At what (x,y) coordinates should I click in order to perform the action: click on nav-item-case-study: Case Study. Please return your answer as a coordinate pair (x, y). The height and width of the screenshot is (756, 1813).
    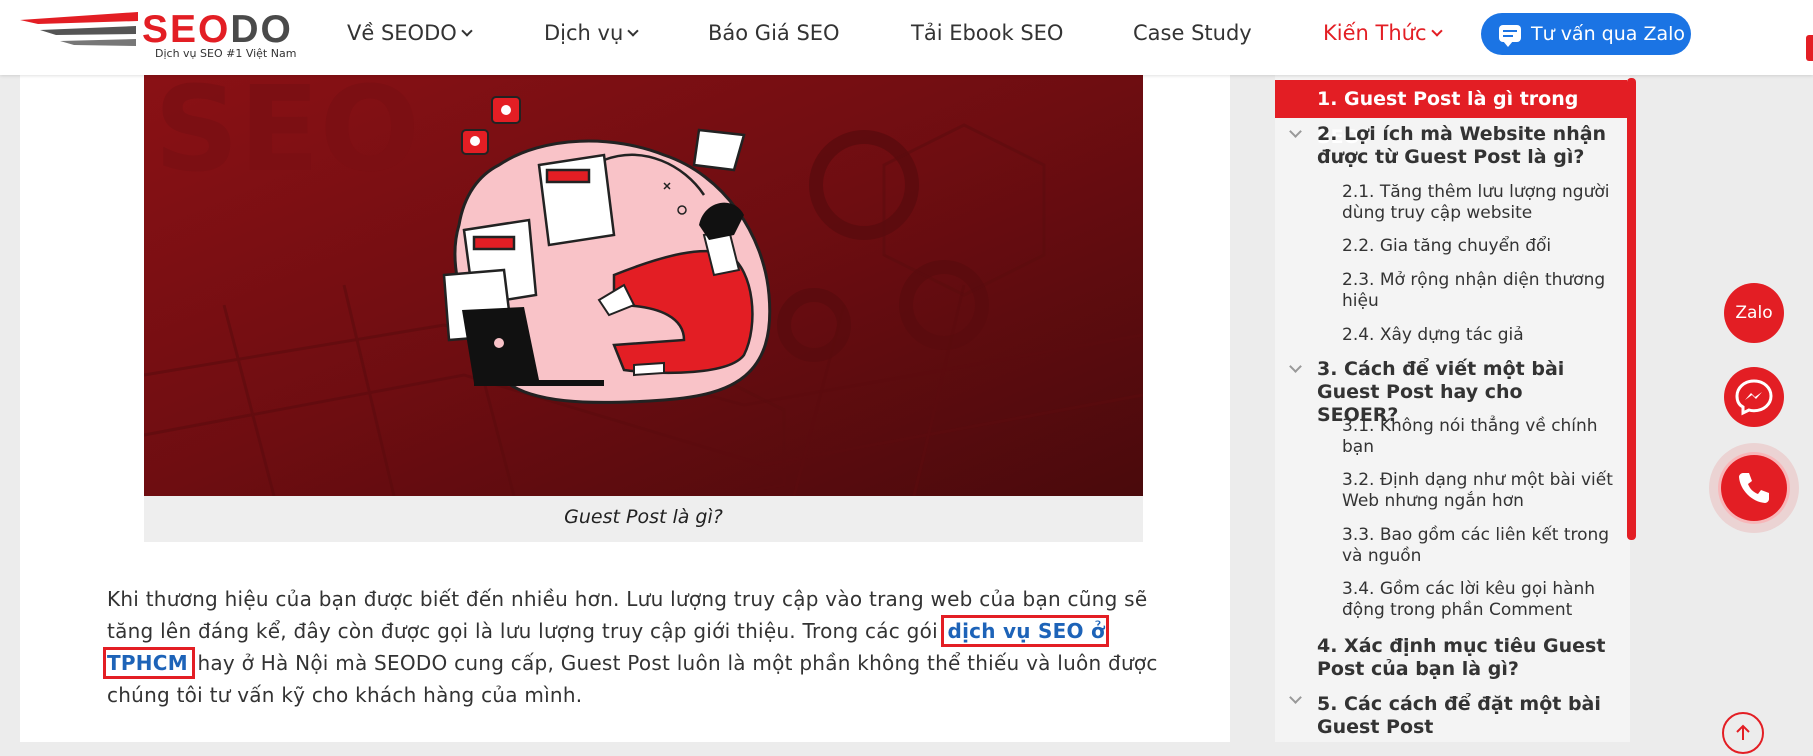
    Looking at the image, I should click on (1192, 33).